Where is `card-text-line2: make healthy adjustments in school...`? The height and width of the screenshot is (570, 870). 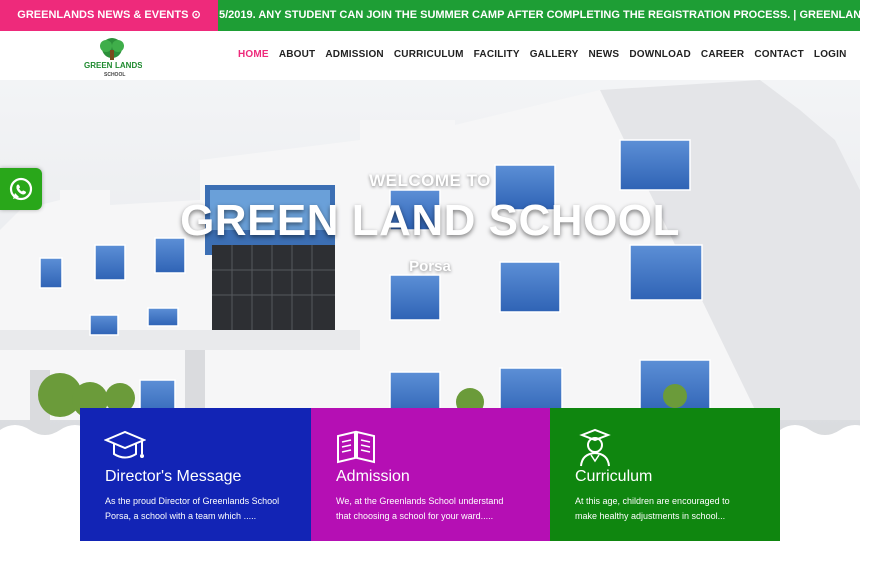
card-text-line2: make healthy adjustments in school... is located at coordinates (650, 516).